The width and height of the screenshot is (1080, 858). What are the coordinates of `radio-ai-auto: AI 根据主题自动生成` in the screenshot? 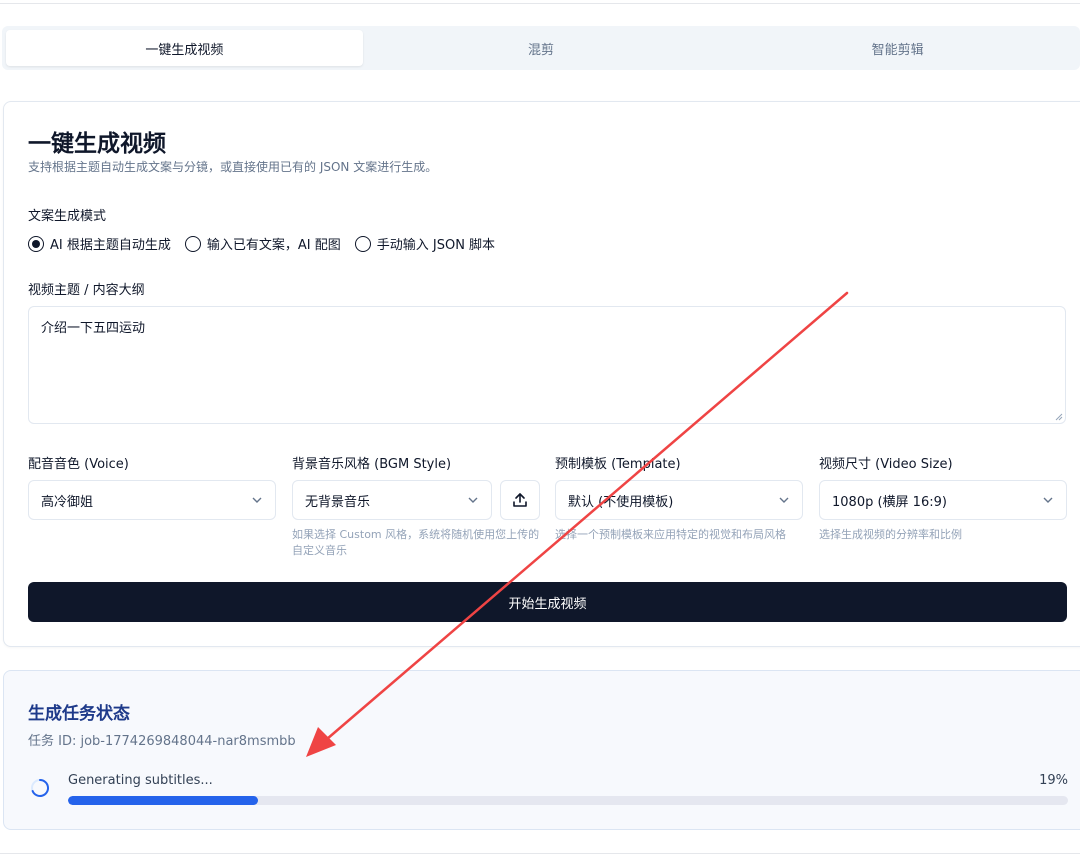 It's located at (99, 243).